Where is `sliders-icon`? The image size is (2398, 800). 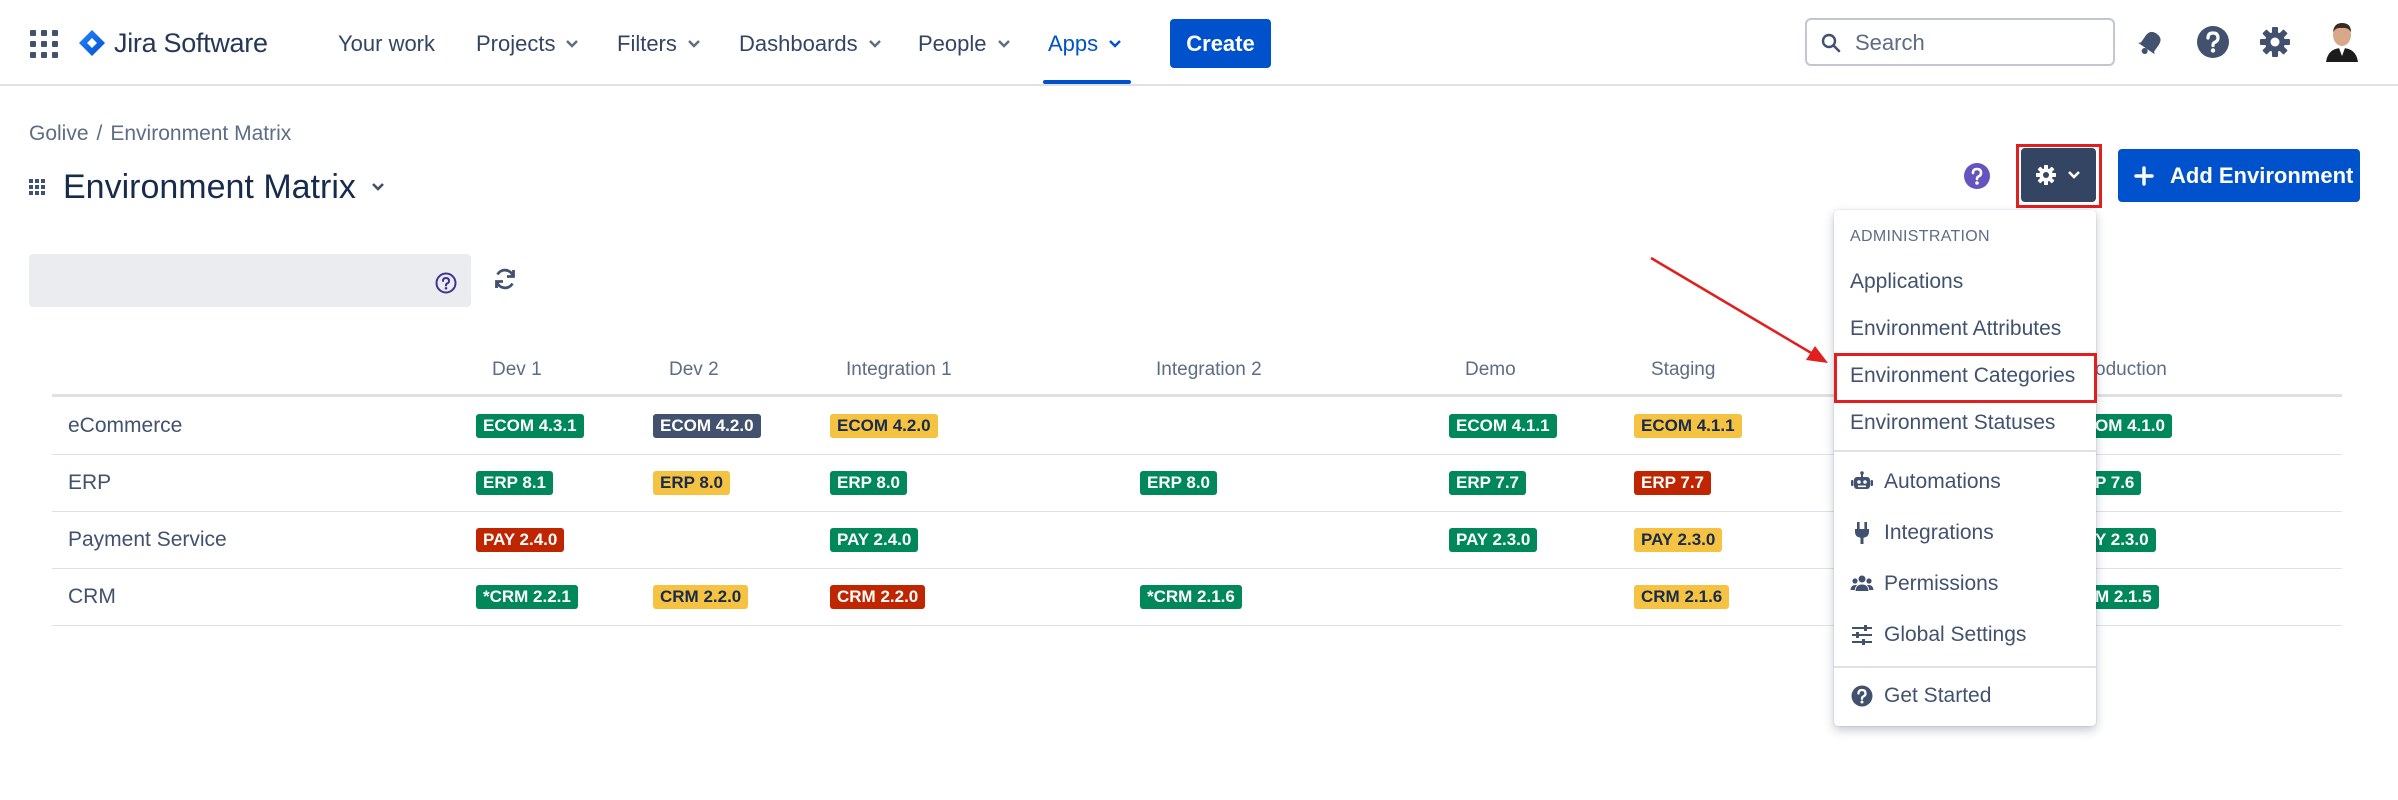
sliders-icon is located at coordinates (1862, 635).